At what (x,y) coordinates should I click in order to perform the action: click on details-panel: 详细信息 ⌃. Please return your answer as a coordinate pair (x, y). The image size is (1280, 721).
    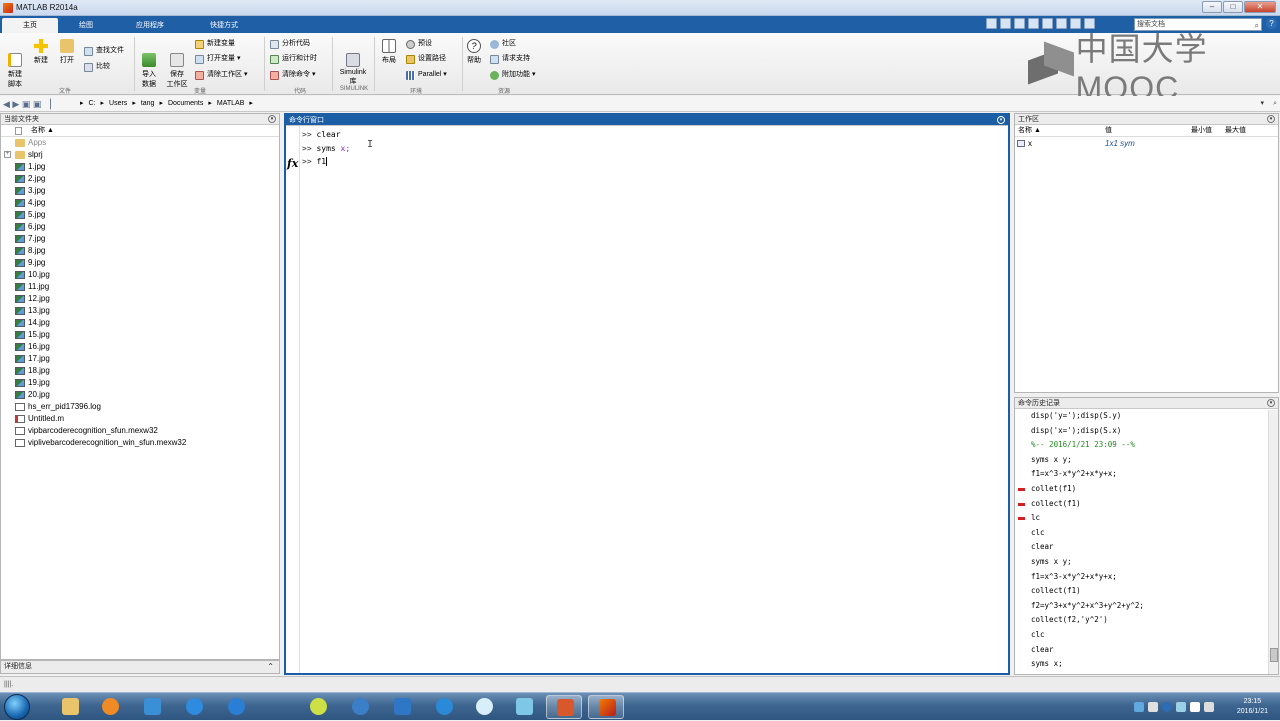
    Looking at the image, I should click on (140, 667).